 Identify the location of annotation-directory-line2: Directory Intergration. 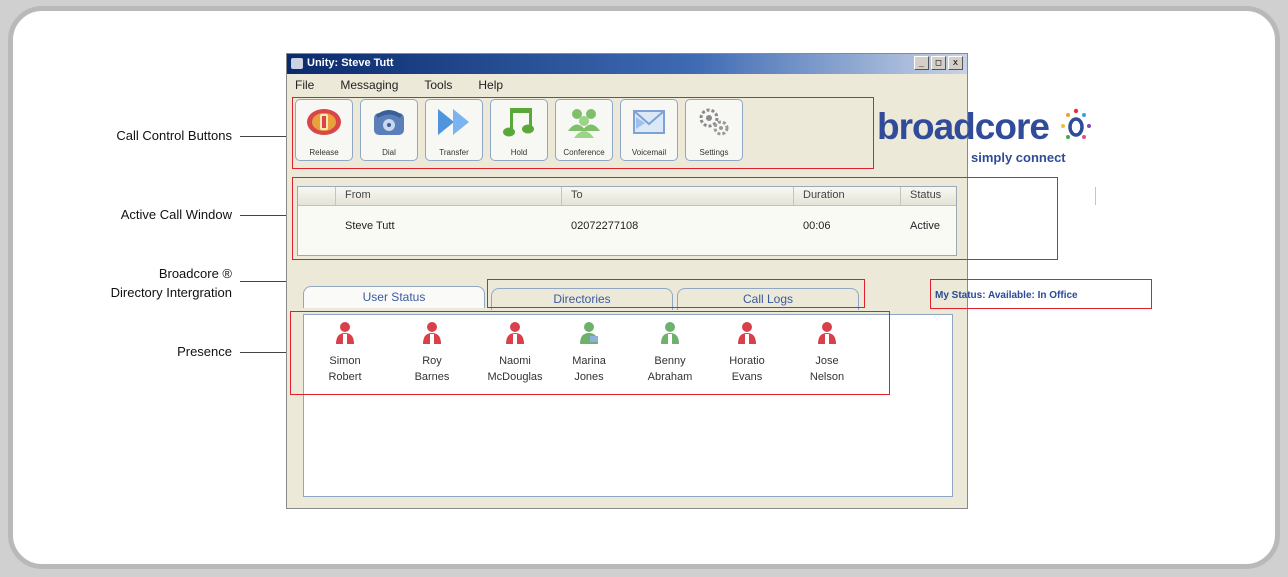
(171, 292).